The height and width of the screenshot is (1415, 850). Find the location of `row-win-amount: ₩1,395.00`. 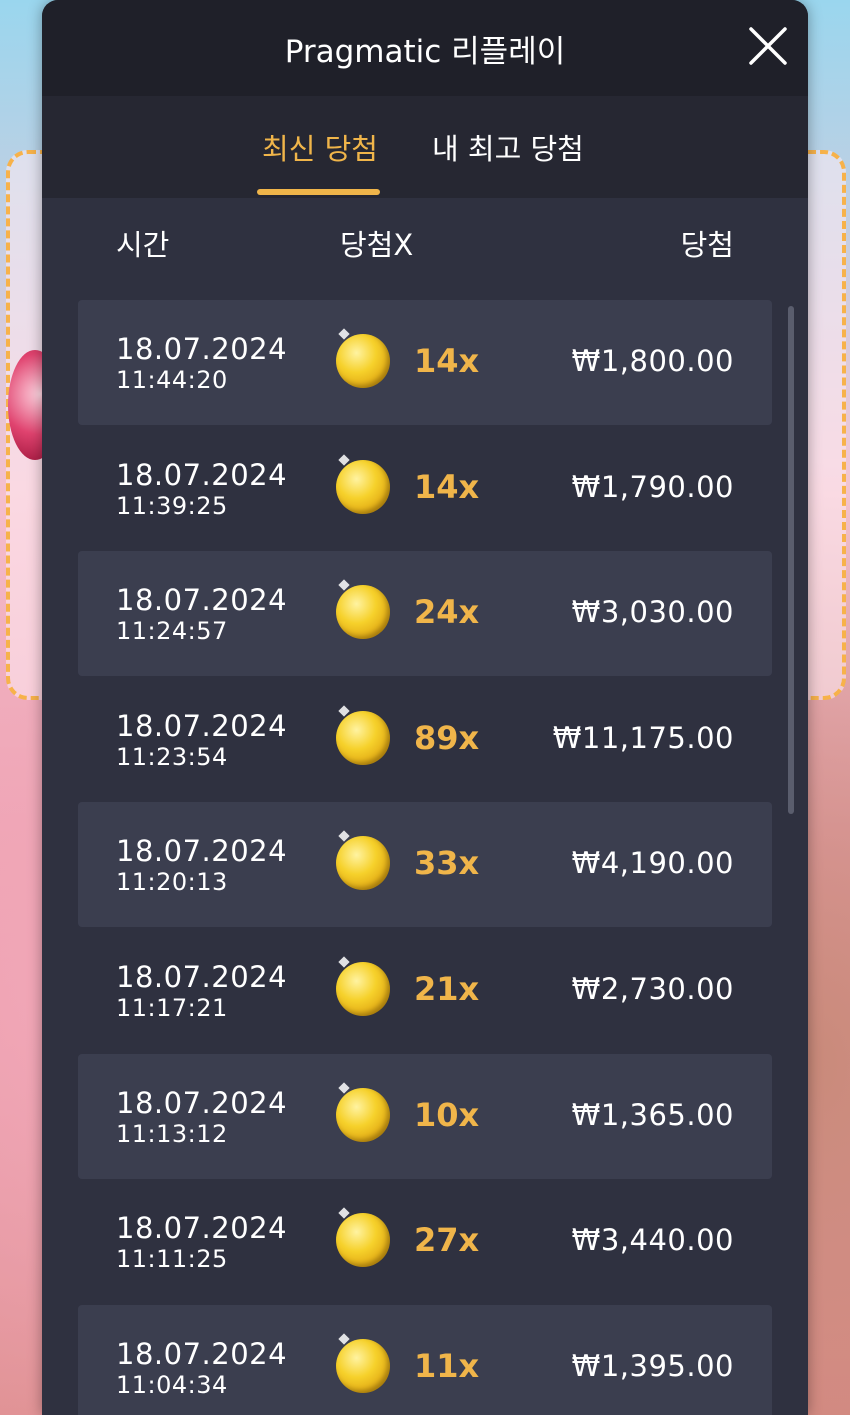

row-win-amount: ₩1,395.00 is located at coordinates (652, 1365).